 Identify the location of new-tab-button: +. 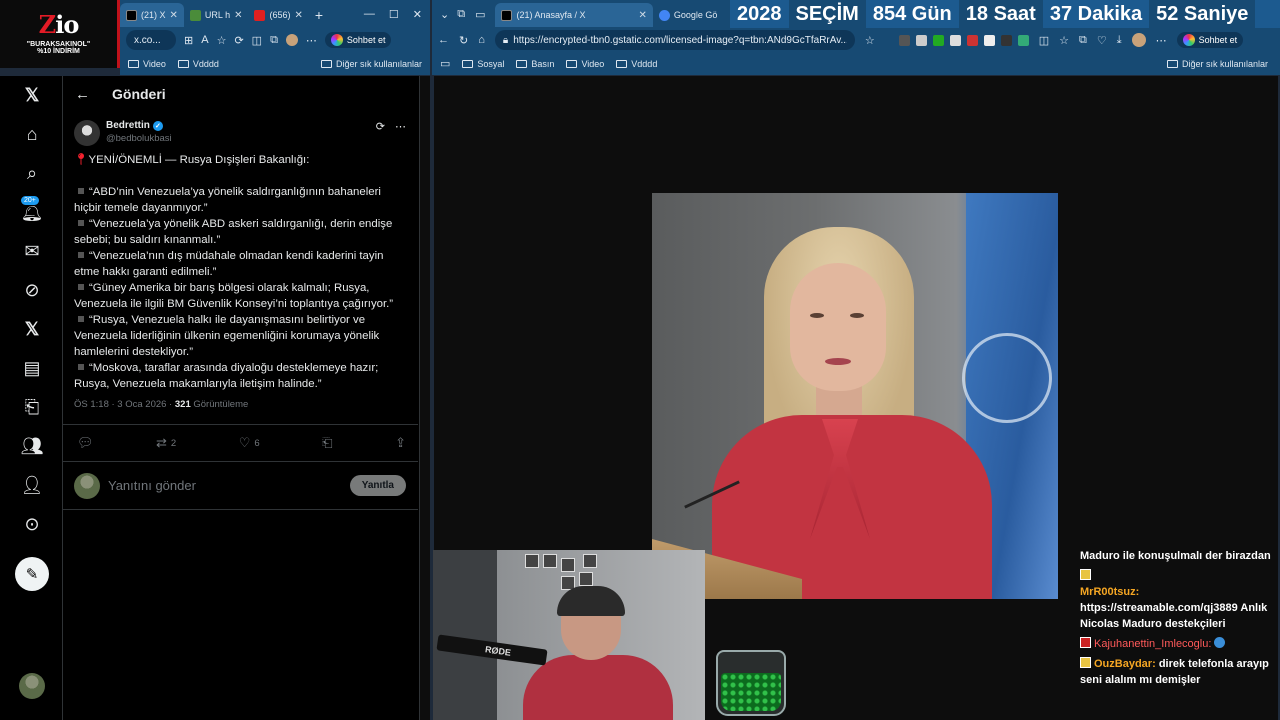
(319, 15).